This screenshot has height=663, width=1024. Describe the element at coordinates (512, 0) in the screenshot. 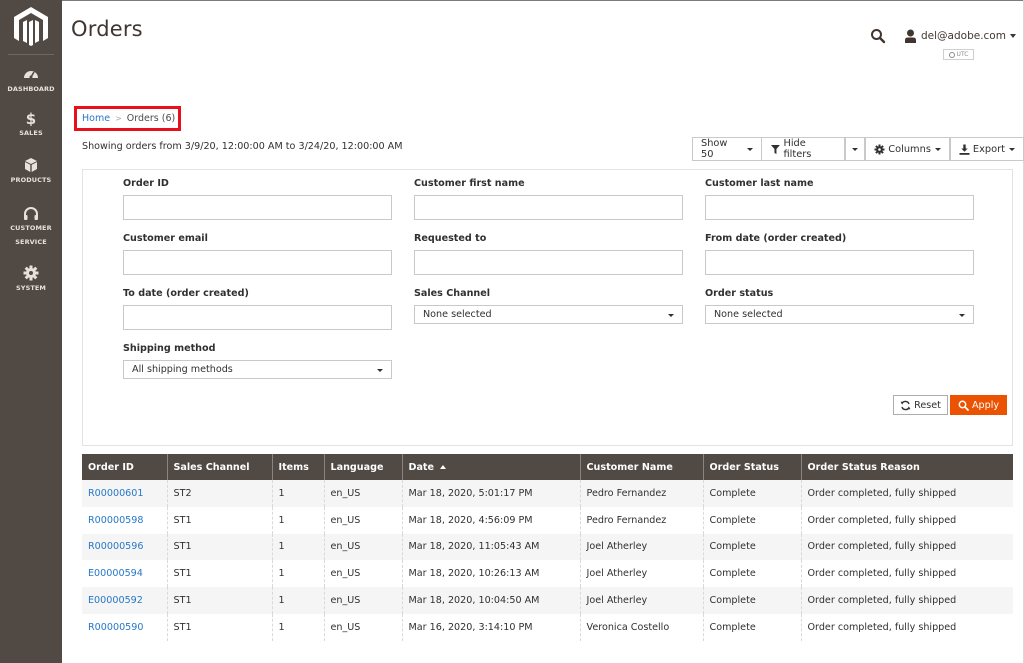

I see `top-border` at that location.